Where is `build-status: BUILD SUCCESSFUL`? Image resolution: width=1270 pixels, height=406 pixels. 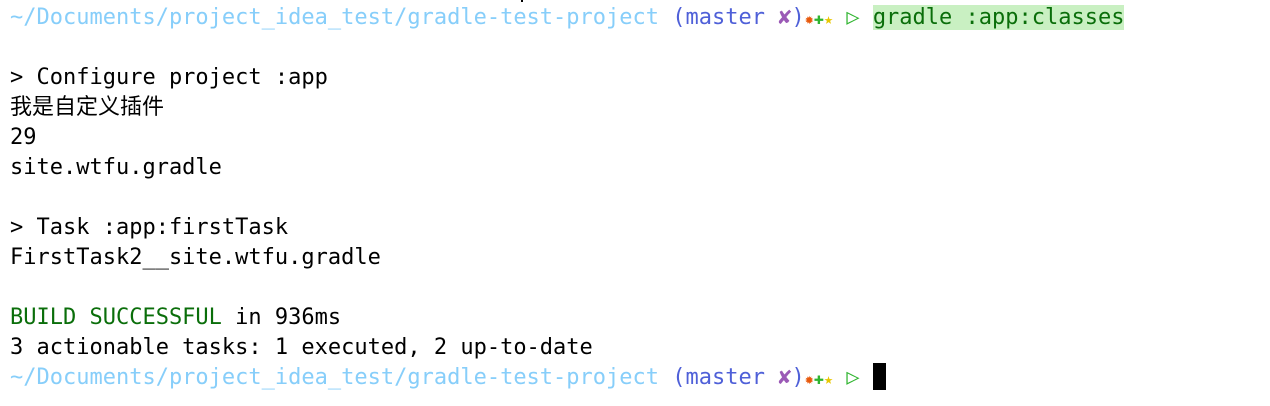 build-status: BUILD SUCCESSFUL is located at coordinates (116, 317).